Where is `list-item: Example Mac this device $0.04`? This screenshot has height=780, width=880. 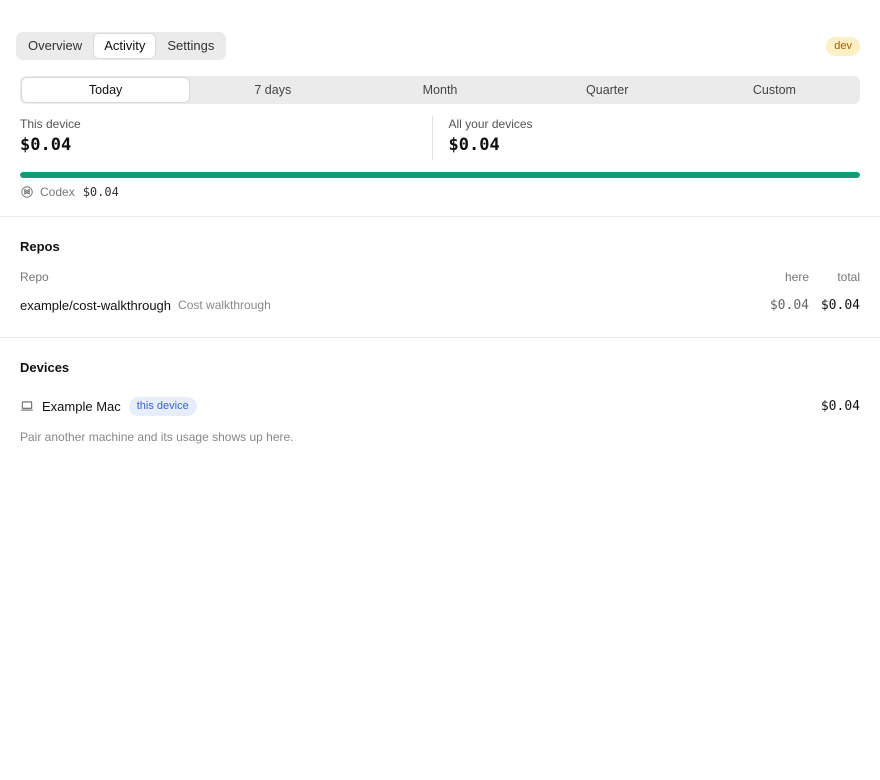
list-item: Example Mac this device $0.04 is located at coordinates (440, 406).